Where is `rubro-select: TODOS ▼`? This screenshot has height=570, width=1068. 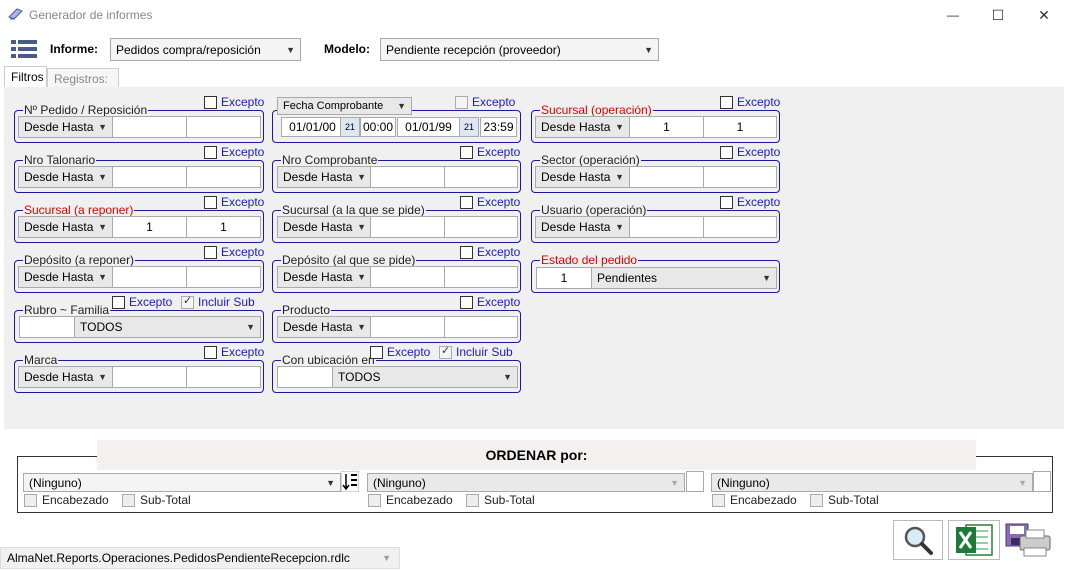
rubro-select: TODOS ▼ is located at coordinates (167, 327).